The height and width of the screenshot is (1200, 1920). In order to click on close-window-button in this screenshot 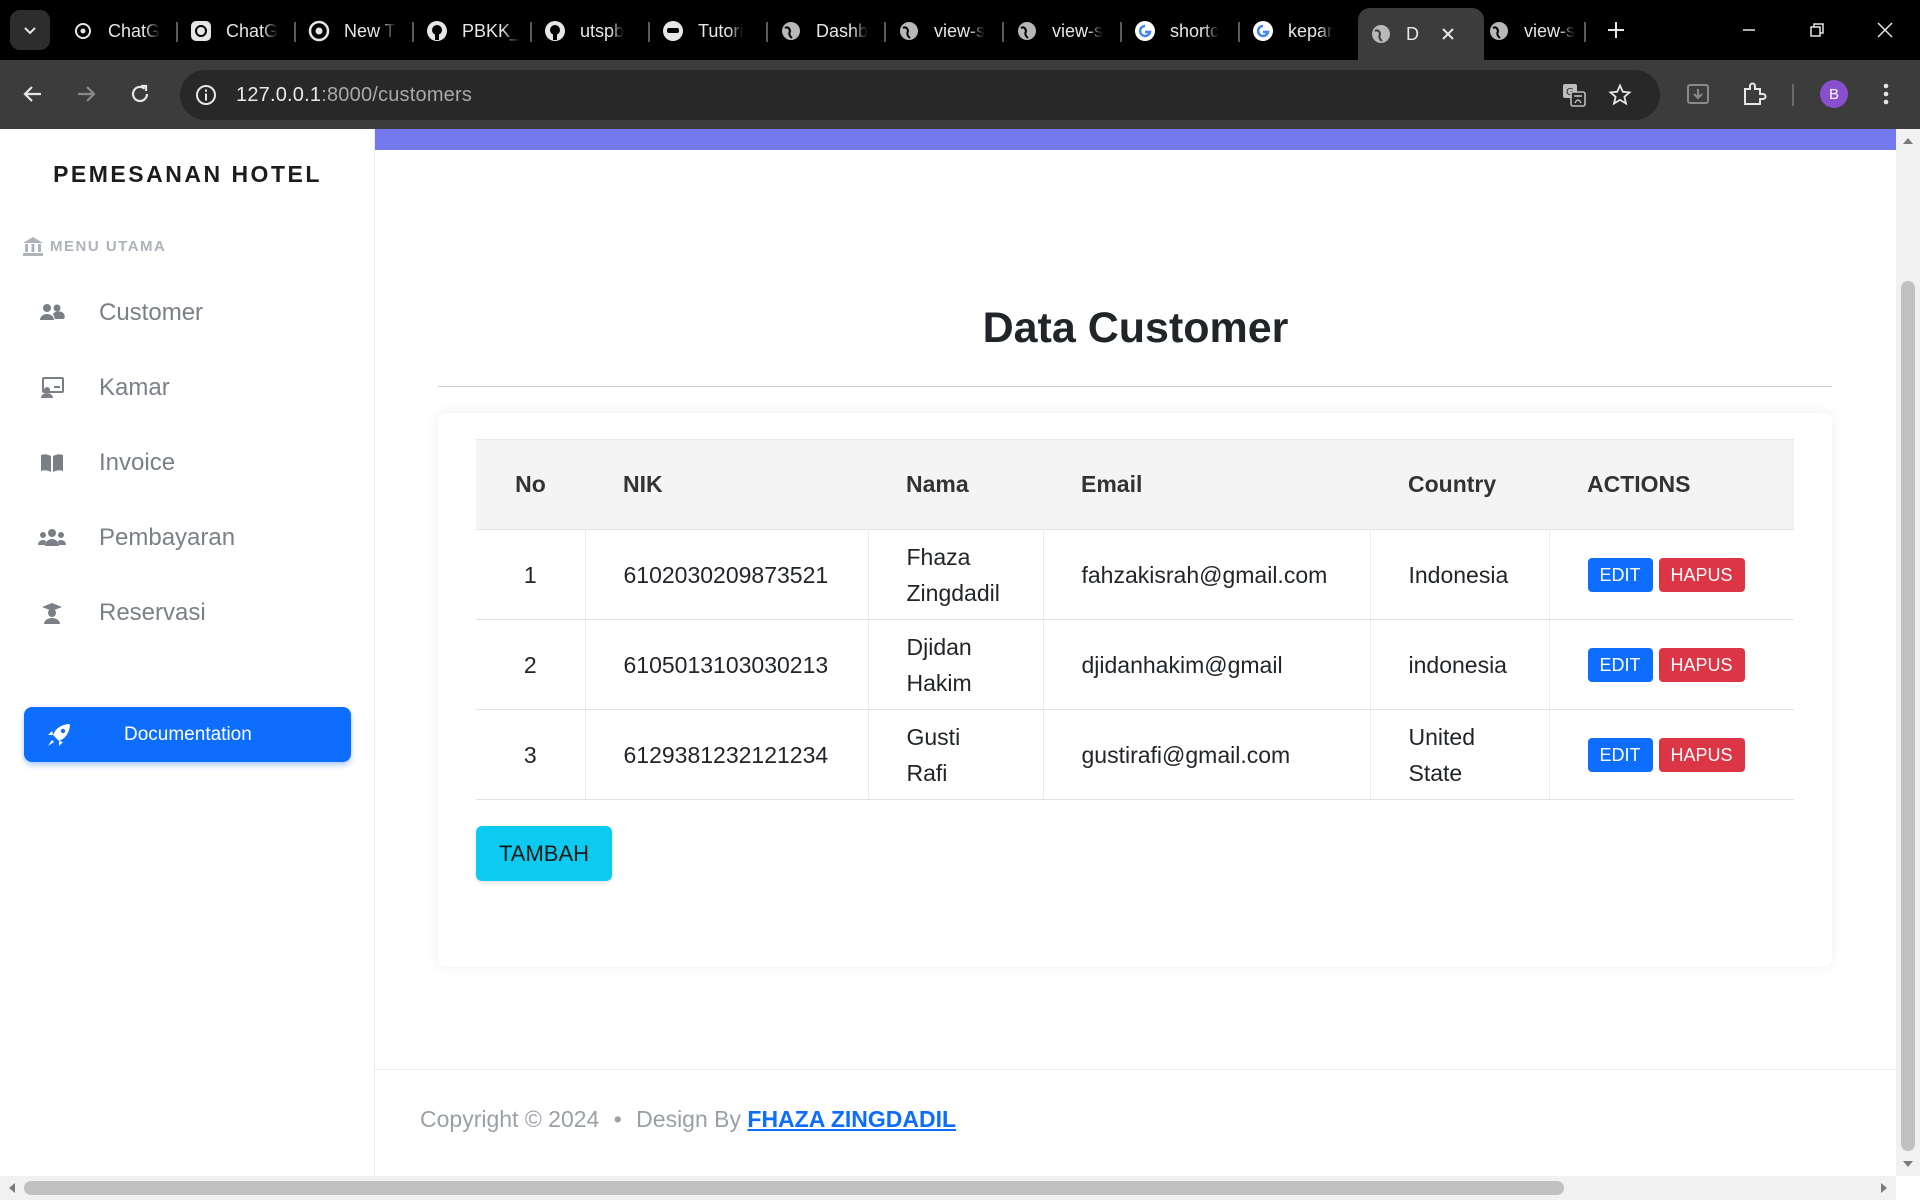, I will do `click(1885, 30)`.